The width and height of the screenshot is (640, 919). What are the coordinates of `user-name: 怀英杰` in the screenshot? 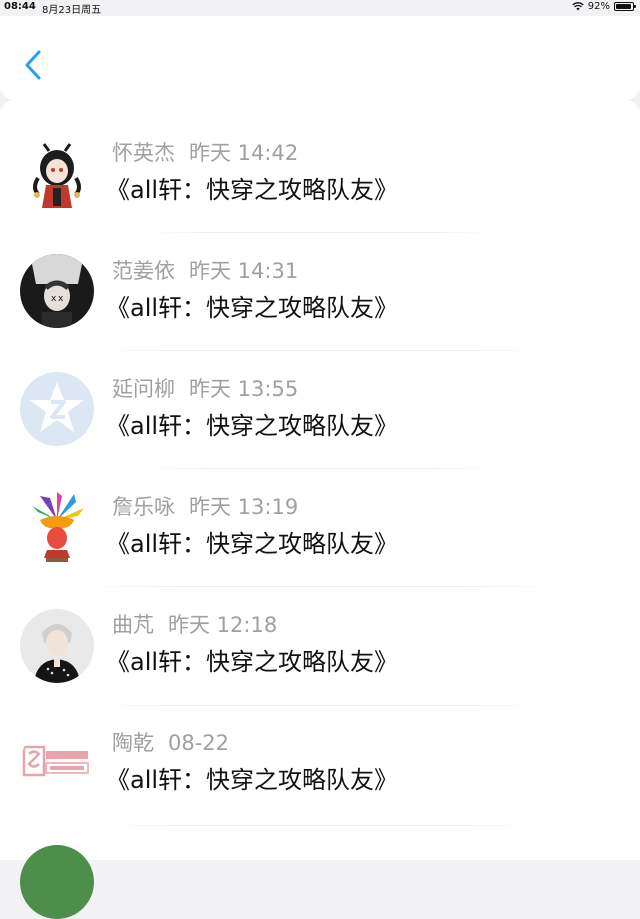 It's located at (143, 153).